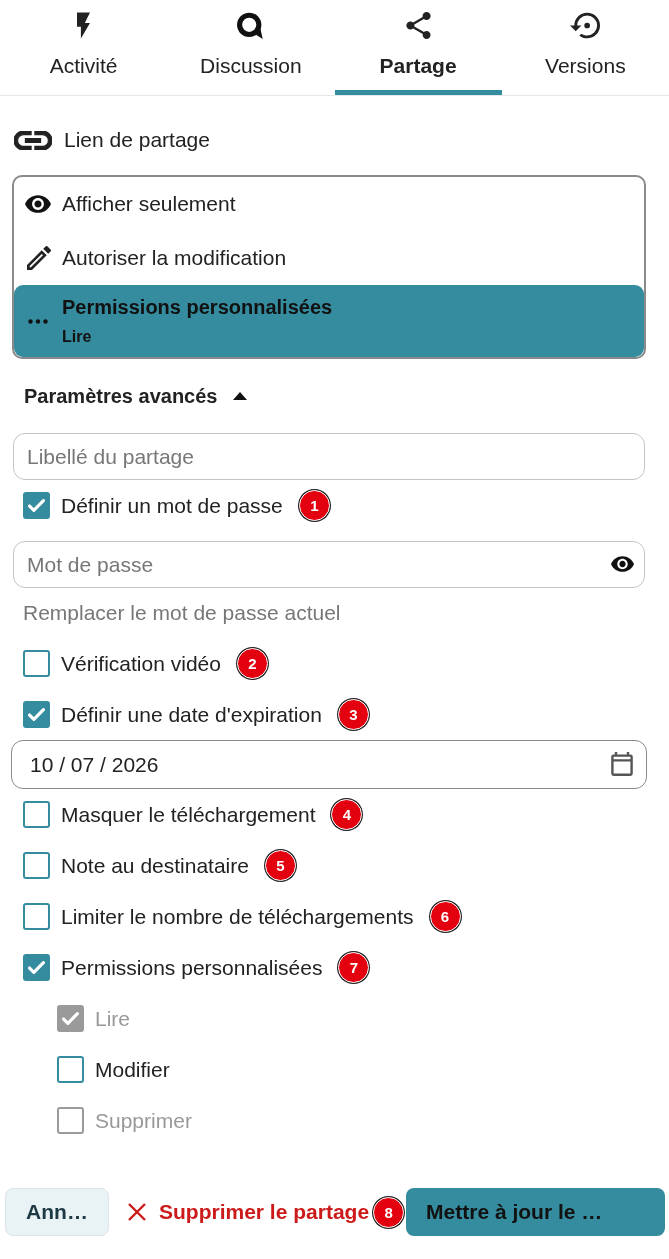  What do you see at coordinates (314, 505) in the screenshot?
I see `number-marker: 1` at bounding box center [314, 505].